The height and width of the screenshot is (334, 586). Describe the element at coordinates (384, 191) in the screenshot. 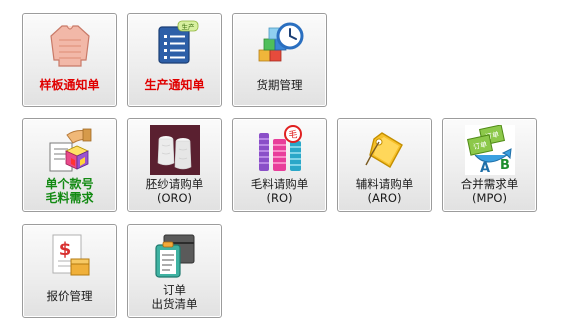

I see `tile-label: 辅料请购单 (ARO)` at that location.